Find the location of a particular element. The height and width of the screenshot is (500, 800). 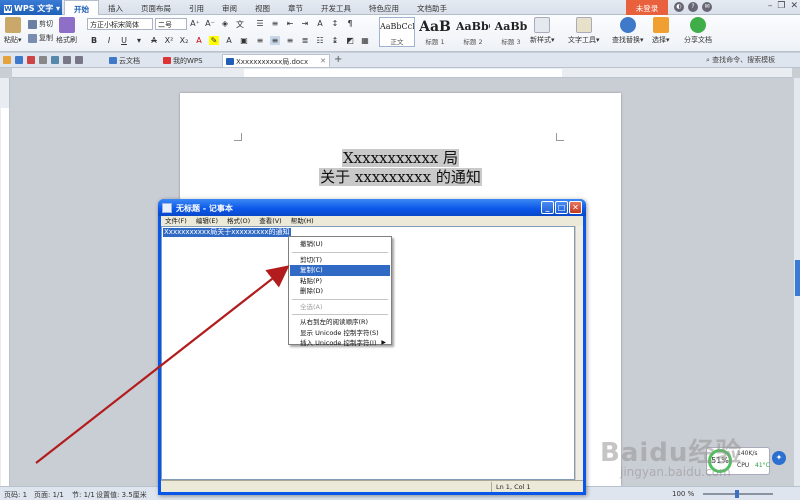

tab-chapter: 章节 is located at coordinates (295, 7).